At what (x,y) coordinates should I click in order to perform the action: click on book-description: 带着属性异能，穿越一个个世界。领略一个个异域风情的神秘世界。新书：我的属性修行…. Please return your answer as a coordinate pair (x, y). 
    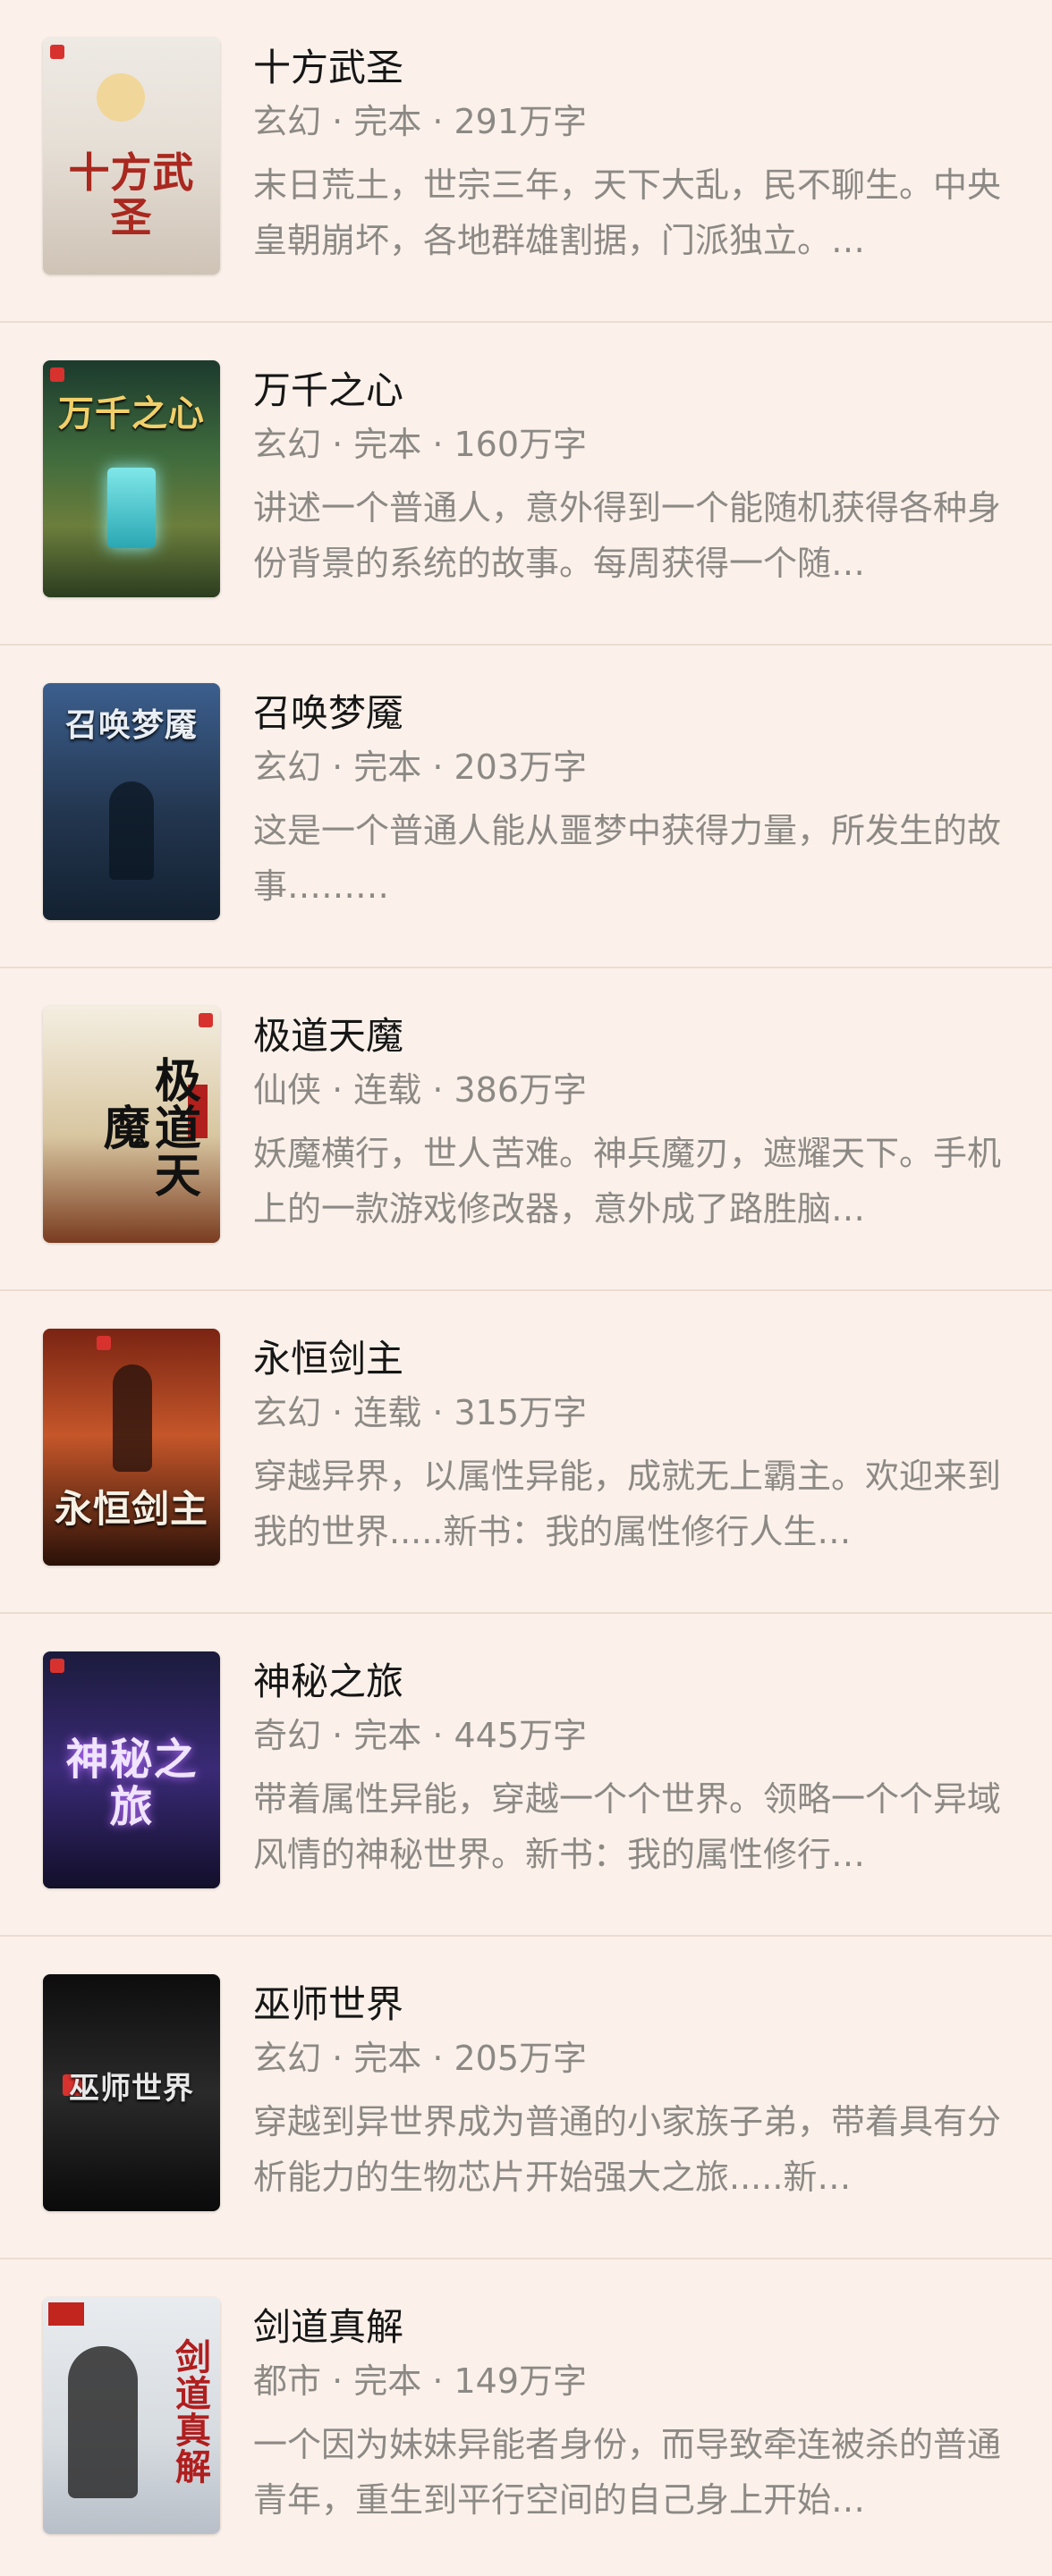
    Looking at the image, I should click on (627, 1826).